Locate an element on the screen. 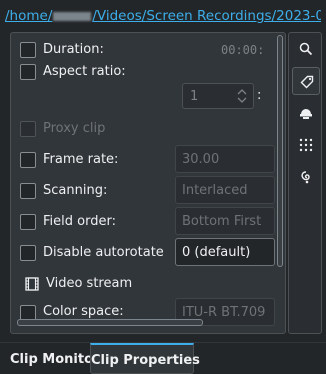 Image resolution: width=326 pixels, height=374 pixels. tab-clip-monitor: Clip Monitor is located at coordinates (54, 360).